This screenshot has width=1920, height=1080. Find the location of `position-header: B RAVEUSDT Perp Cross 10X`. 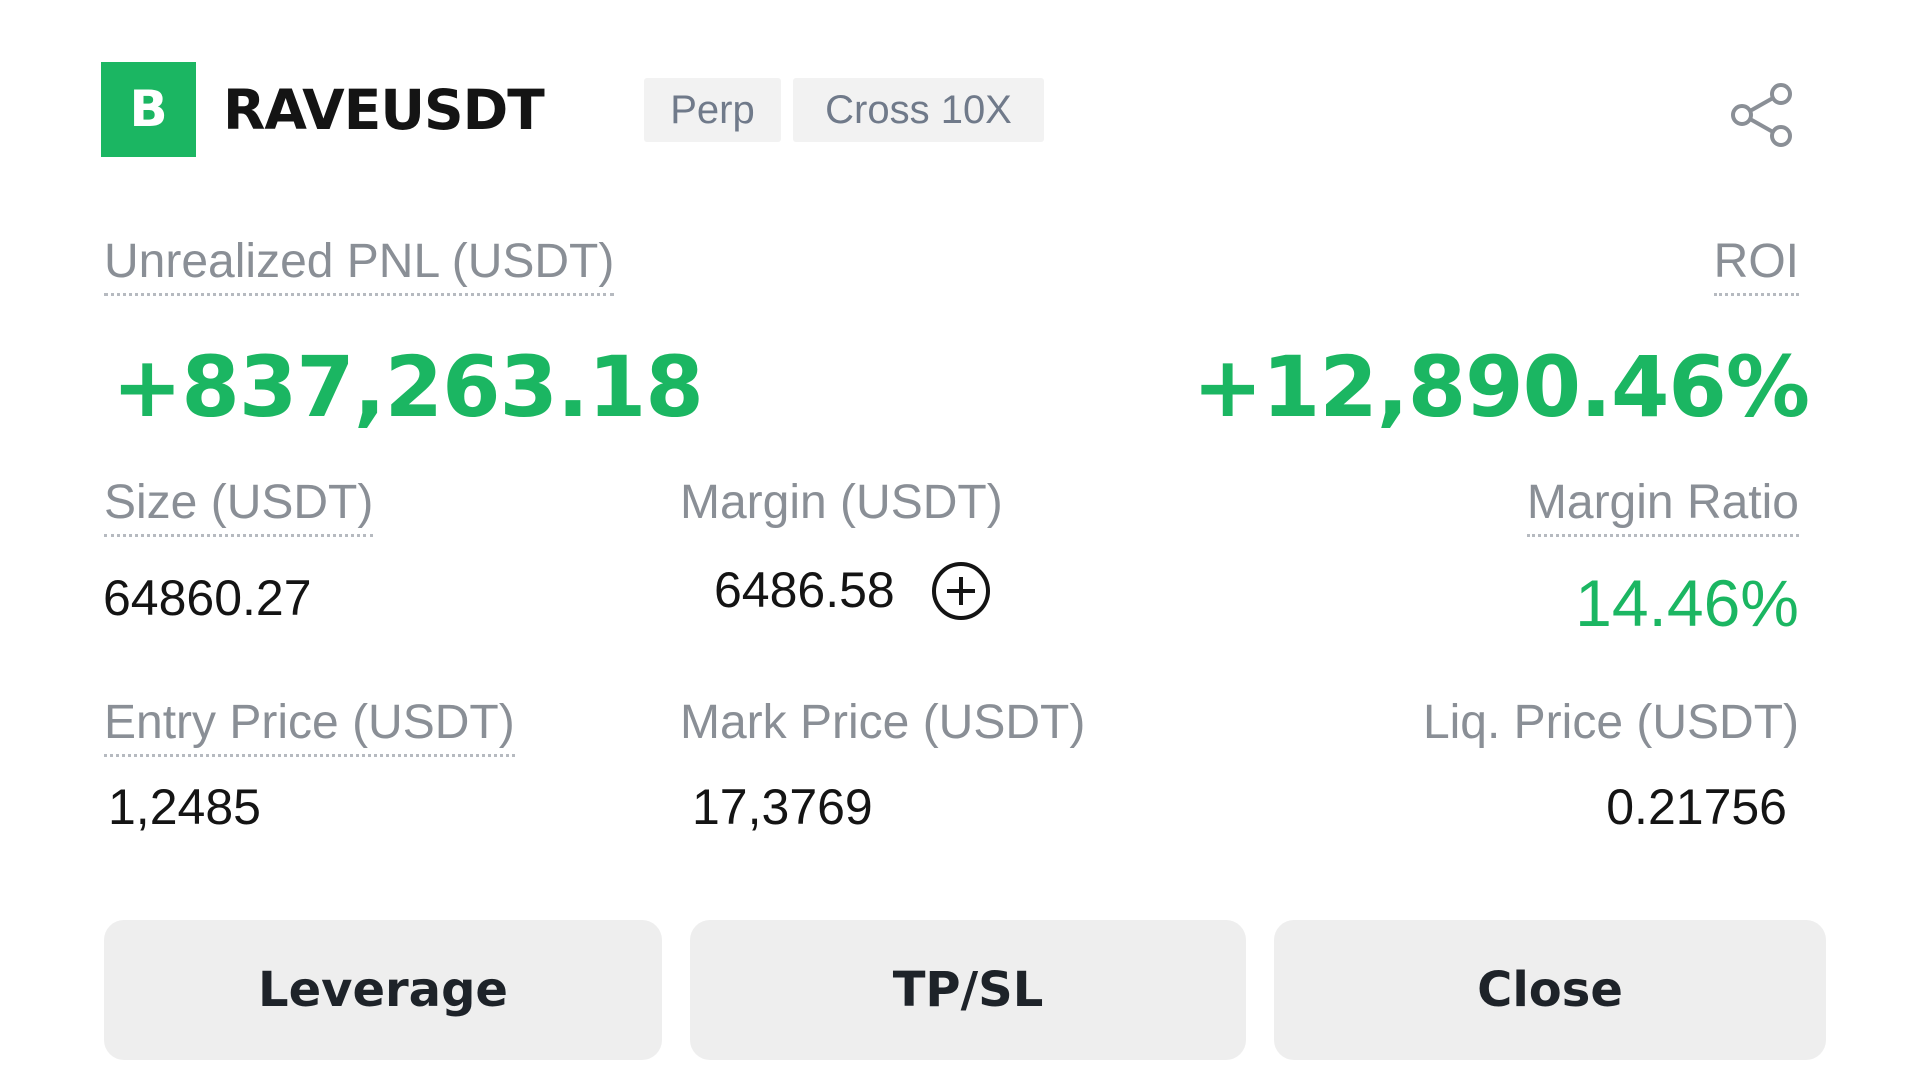

position-header: B RAVEUSDT Perp Cross 10X is located at coordinates (951, 109).